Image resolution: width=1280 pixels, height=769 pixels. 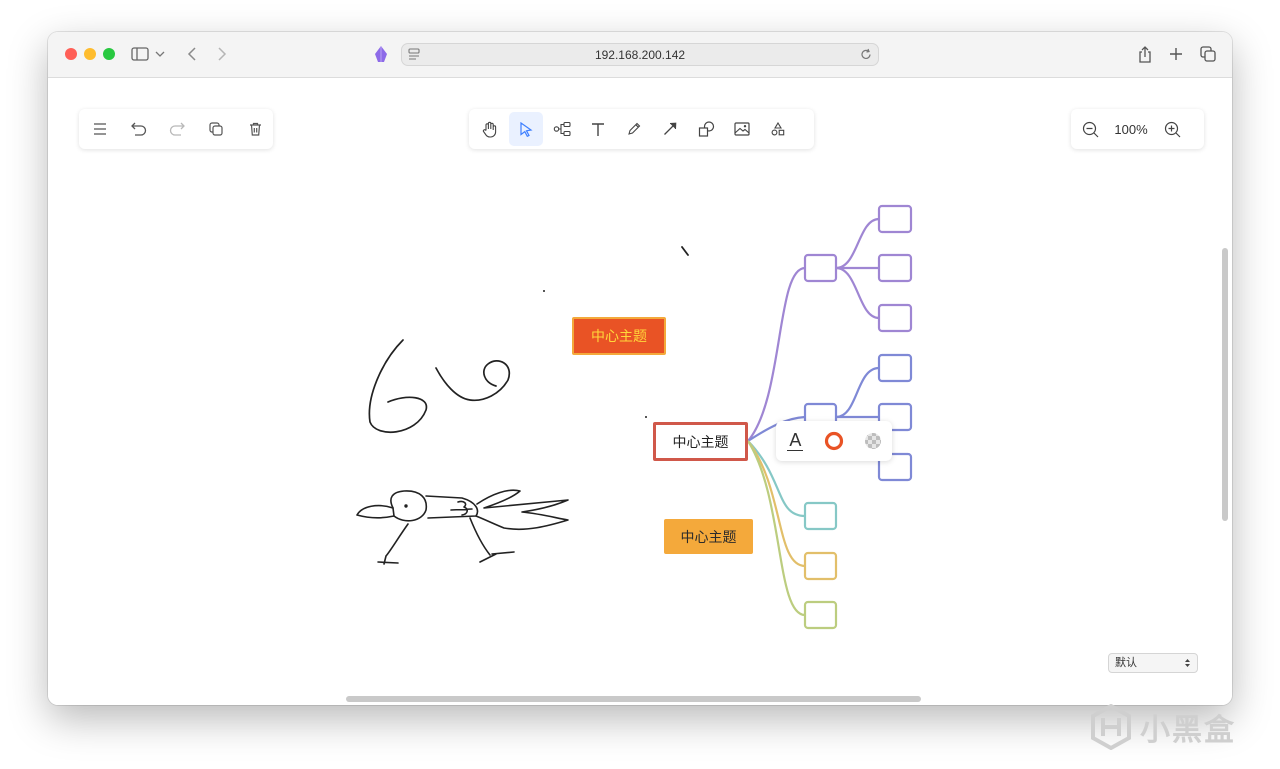 I want to click on red-topic-node: 中心主题, so click(x=619, y=336).